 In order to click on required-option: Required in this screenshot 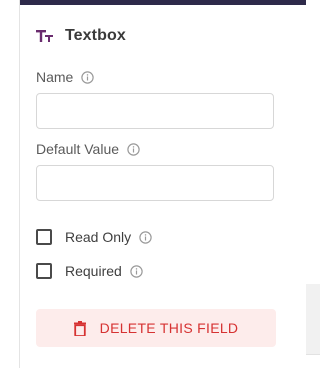, I will do `click(89, 271)`.